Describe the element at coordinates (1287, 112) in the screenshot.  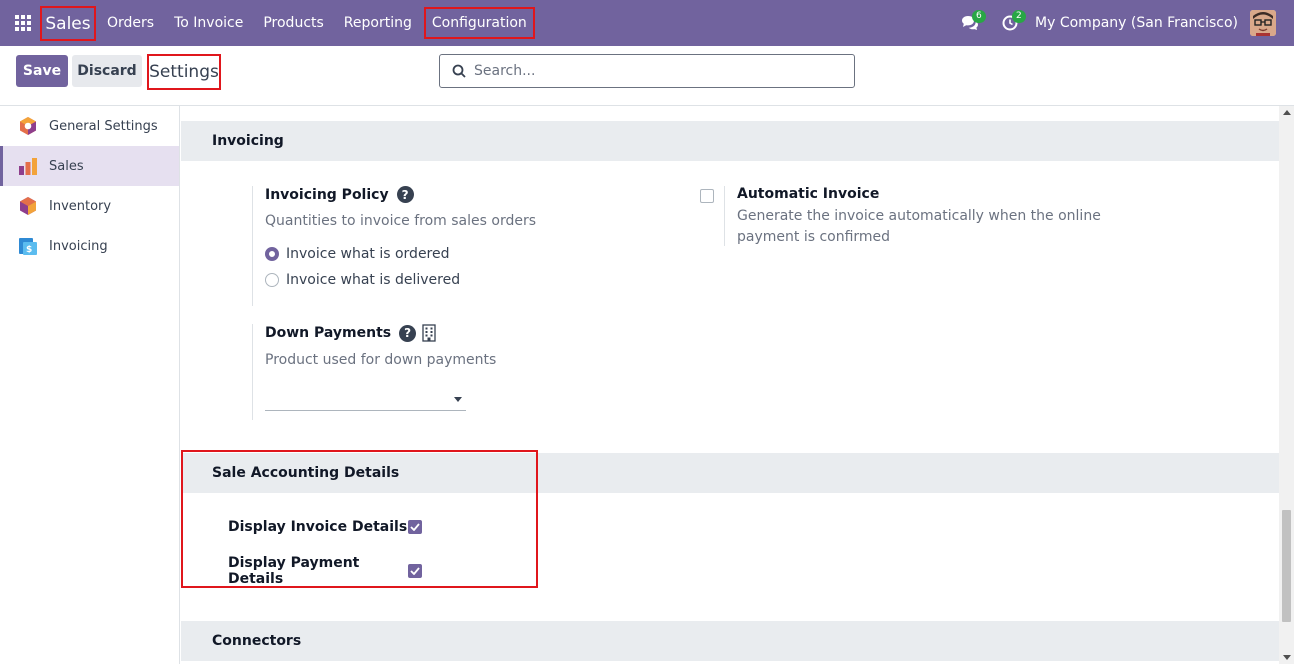
I see `scroll-up-arrow-icon` at that location.